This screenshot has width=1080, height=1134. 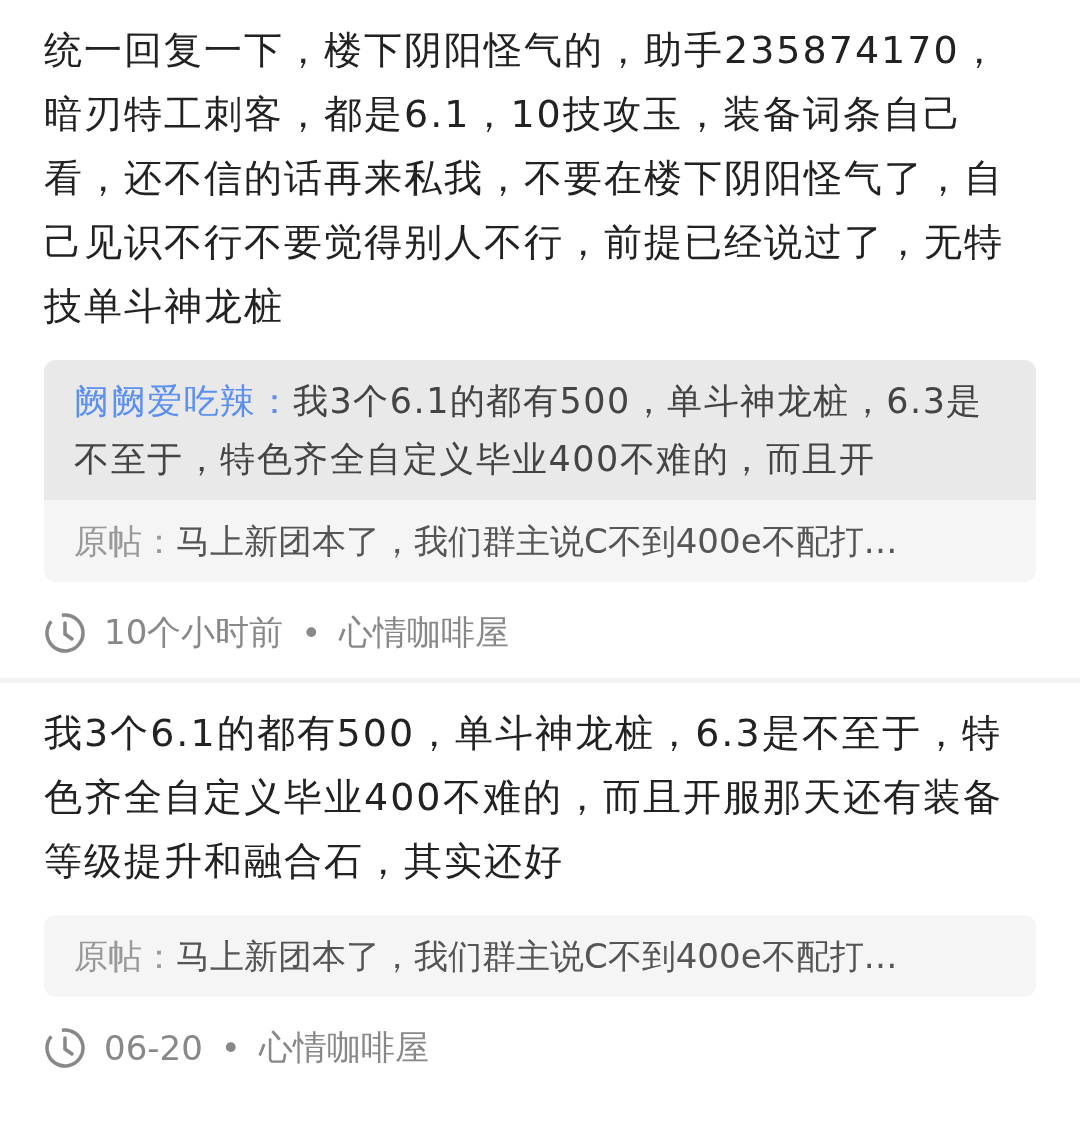 I want to click on username-link: 阙阙爱吃辣：, so click(x=183, y=401).